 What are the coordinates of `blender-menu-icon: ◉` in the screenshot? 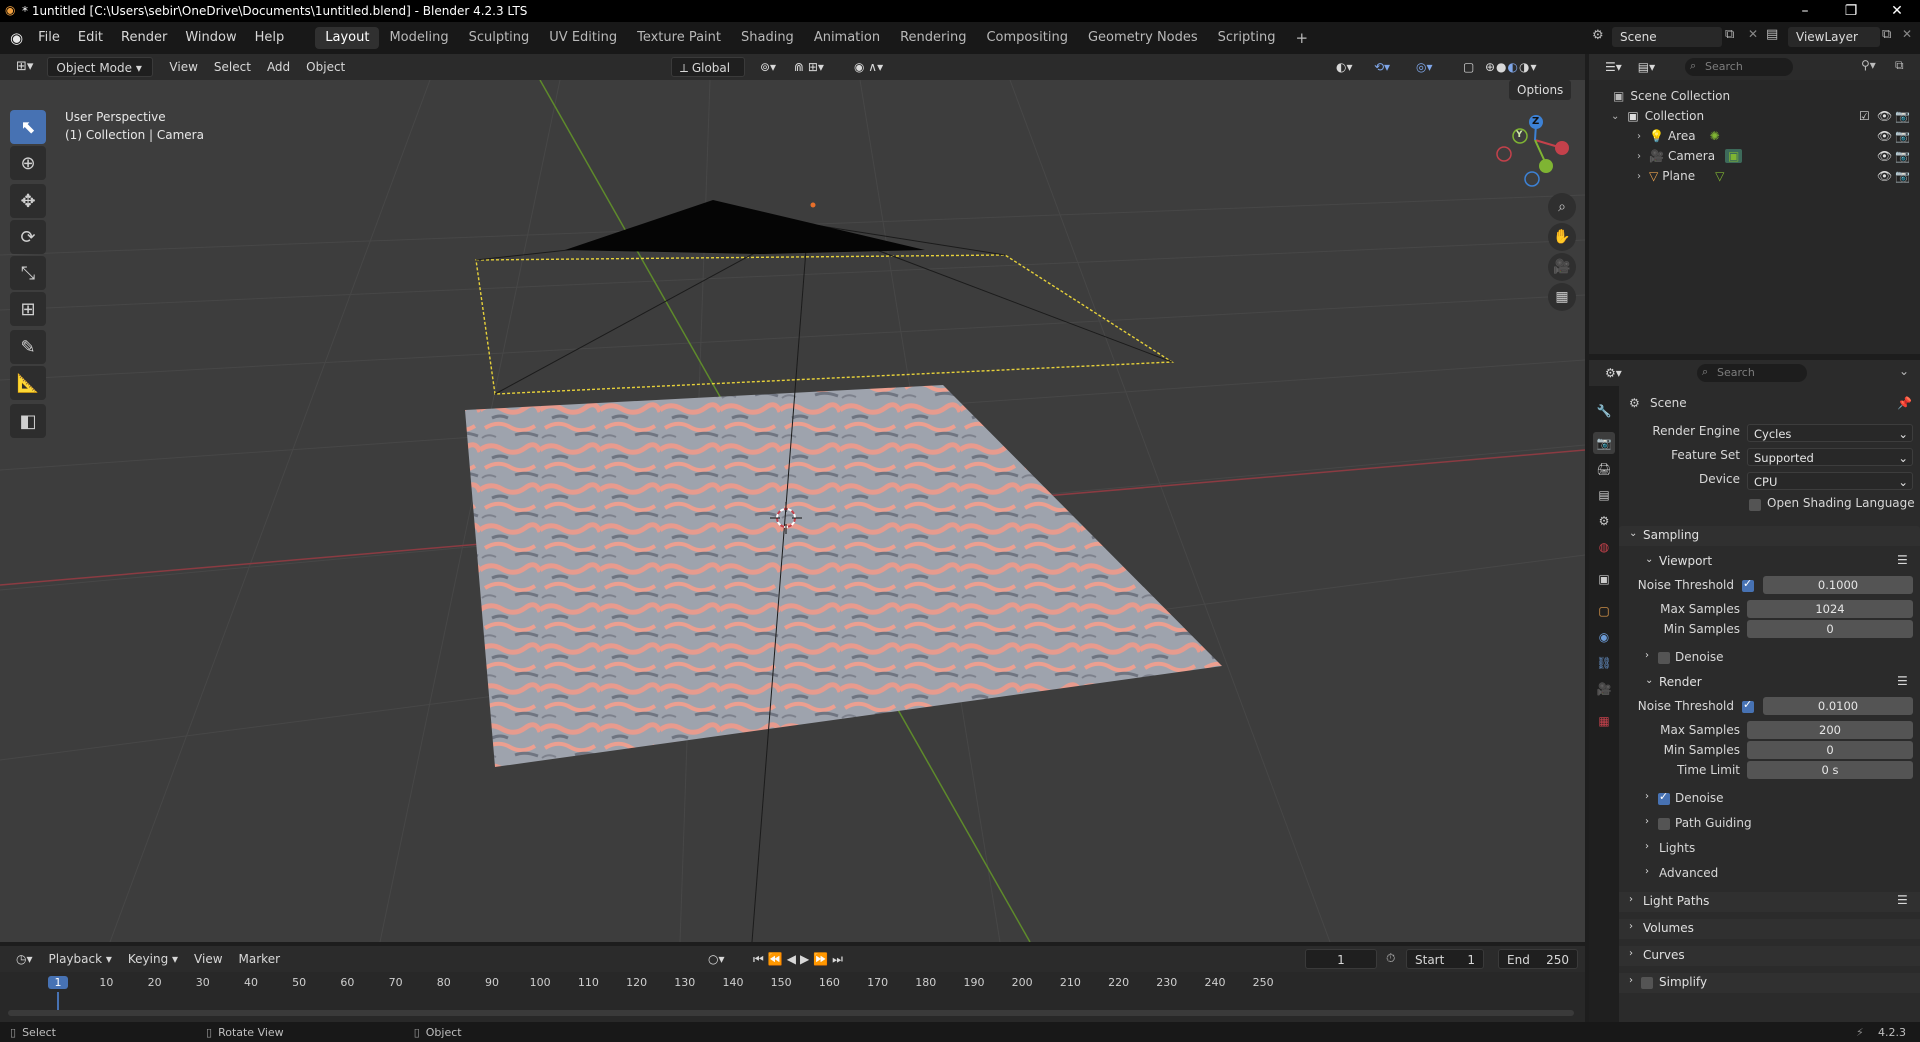 It's located at (16, 38).